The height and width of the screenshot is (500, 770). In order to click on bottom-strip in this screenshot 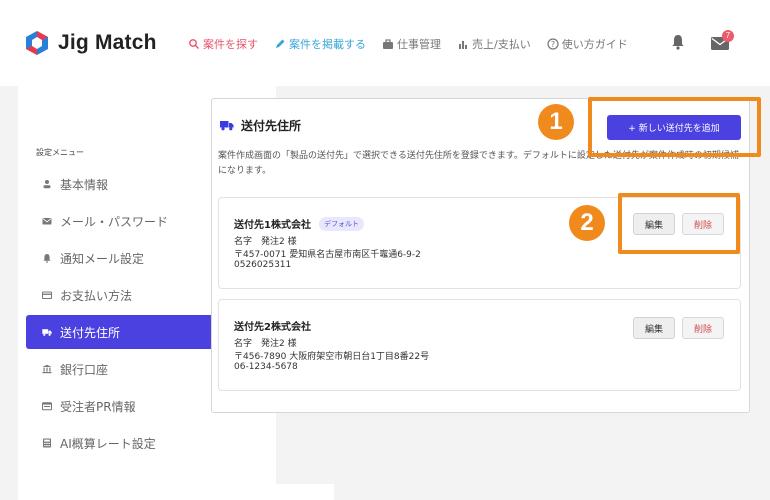, I will do `click(231, 492)`.